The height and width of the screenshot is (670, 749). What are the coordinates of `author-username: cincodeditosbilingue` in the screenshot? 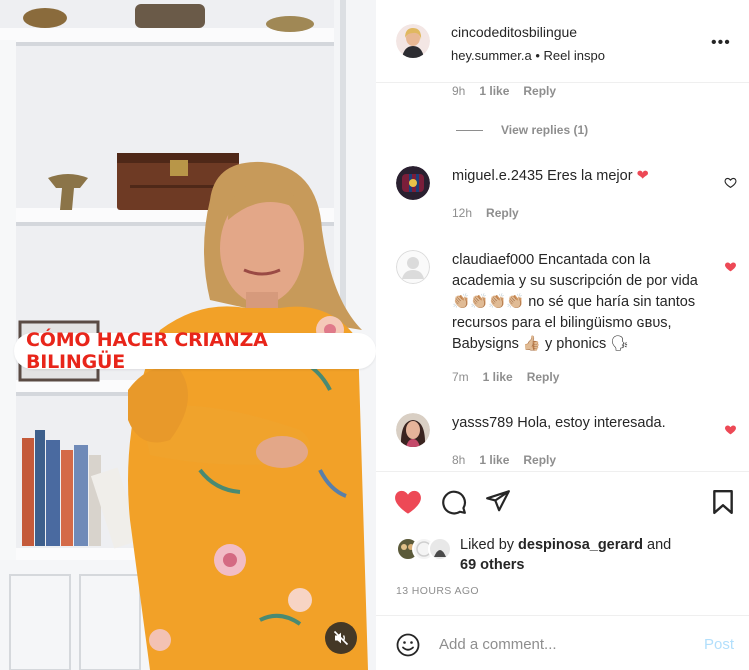 It's located at (514, 32).